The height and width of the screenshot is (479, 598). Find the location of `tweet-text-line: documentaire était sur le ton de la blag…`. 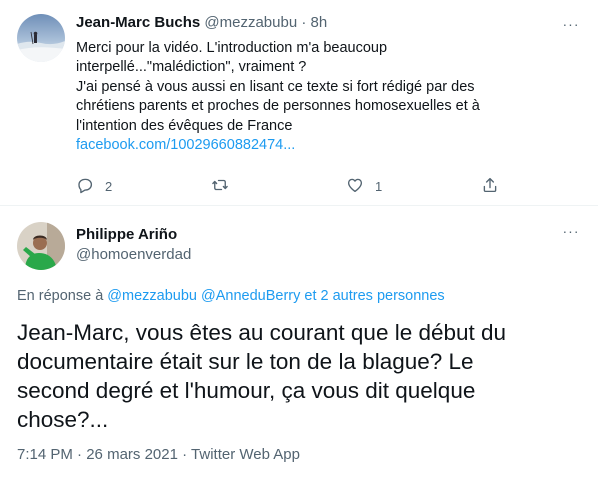

tweet-text-line: documentaire était sur le ton de la blag… is located at coordinates (245, 361).